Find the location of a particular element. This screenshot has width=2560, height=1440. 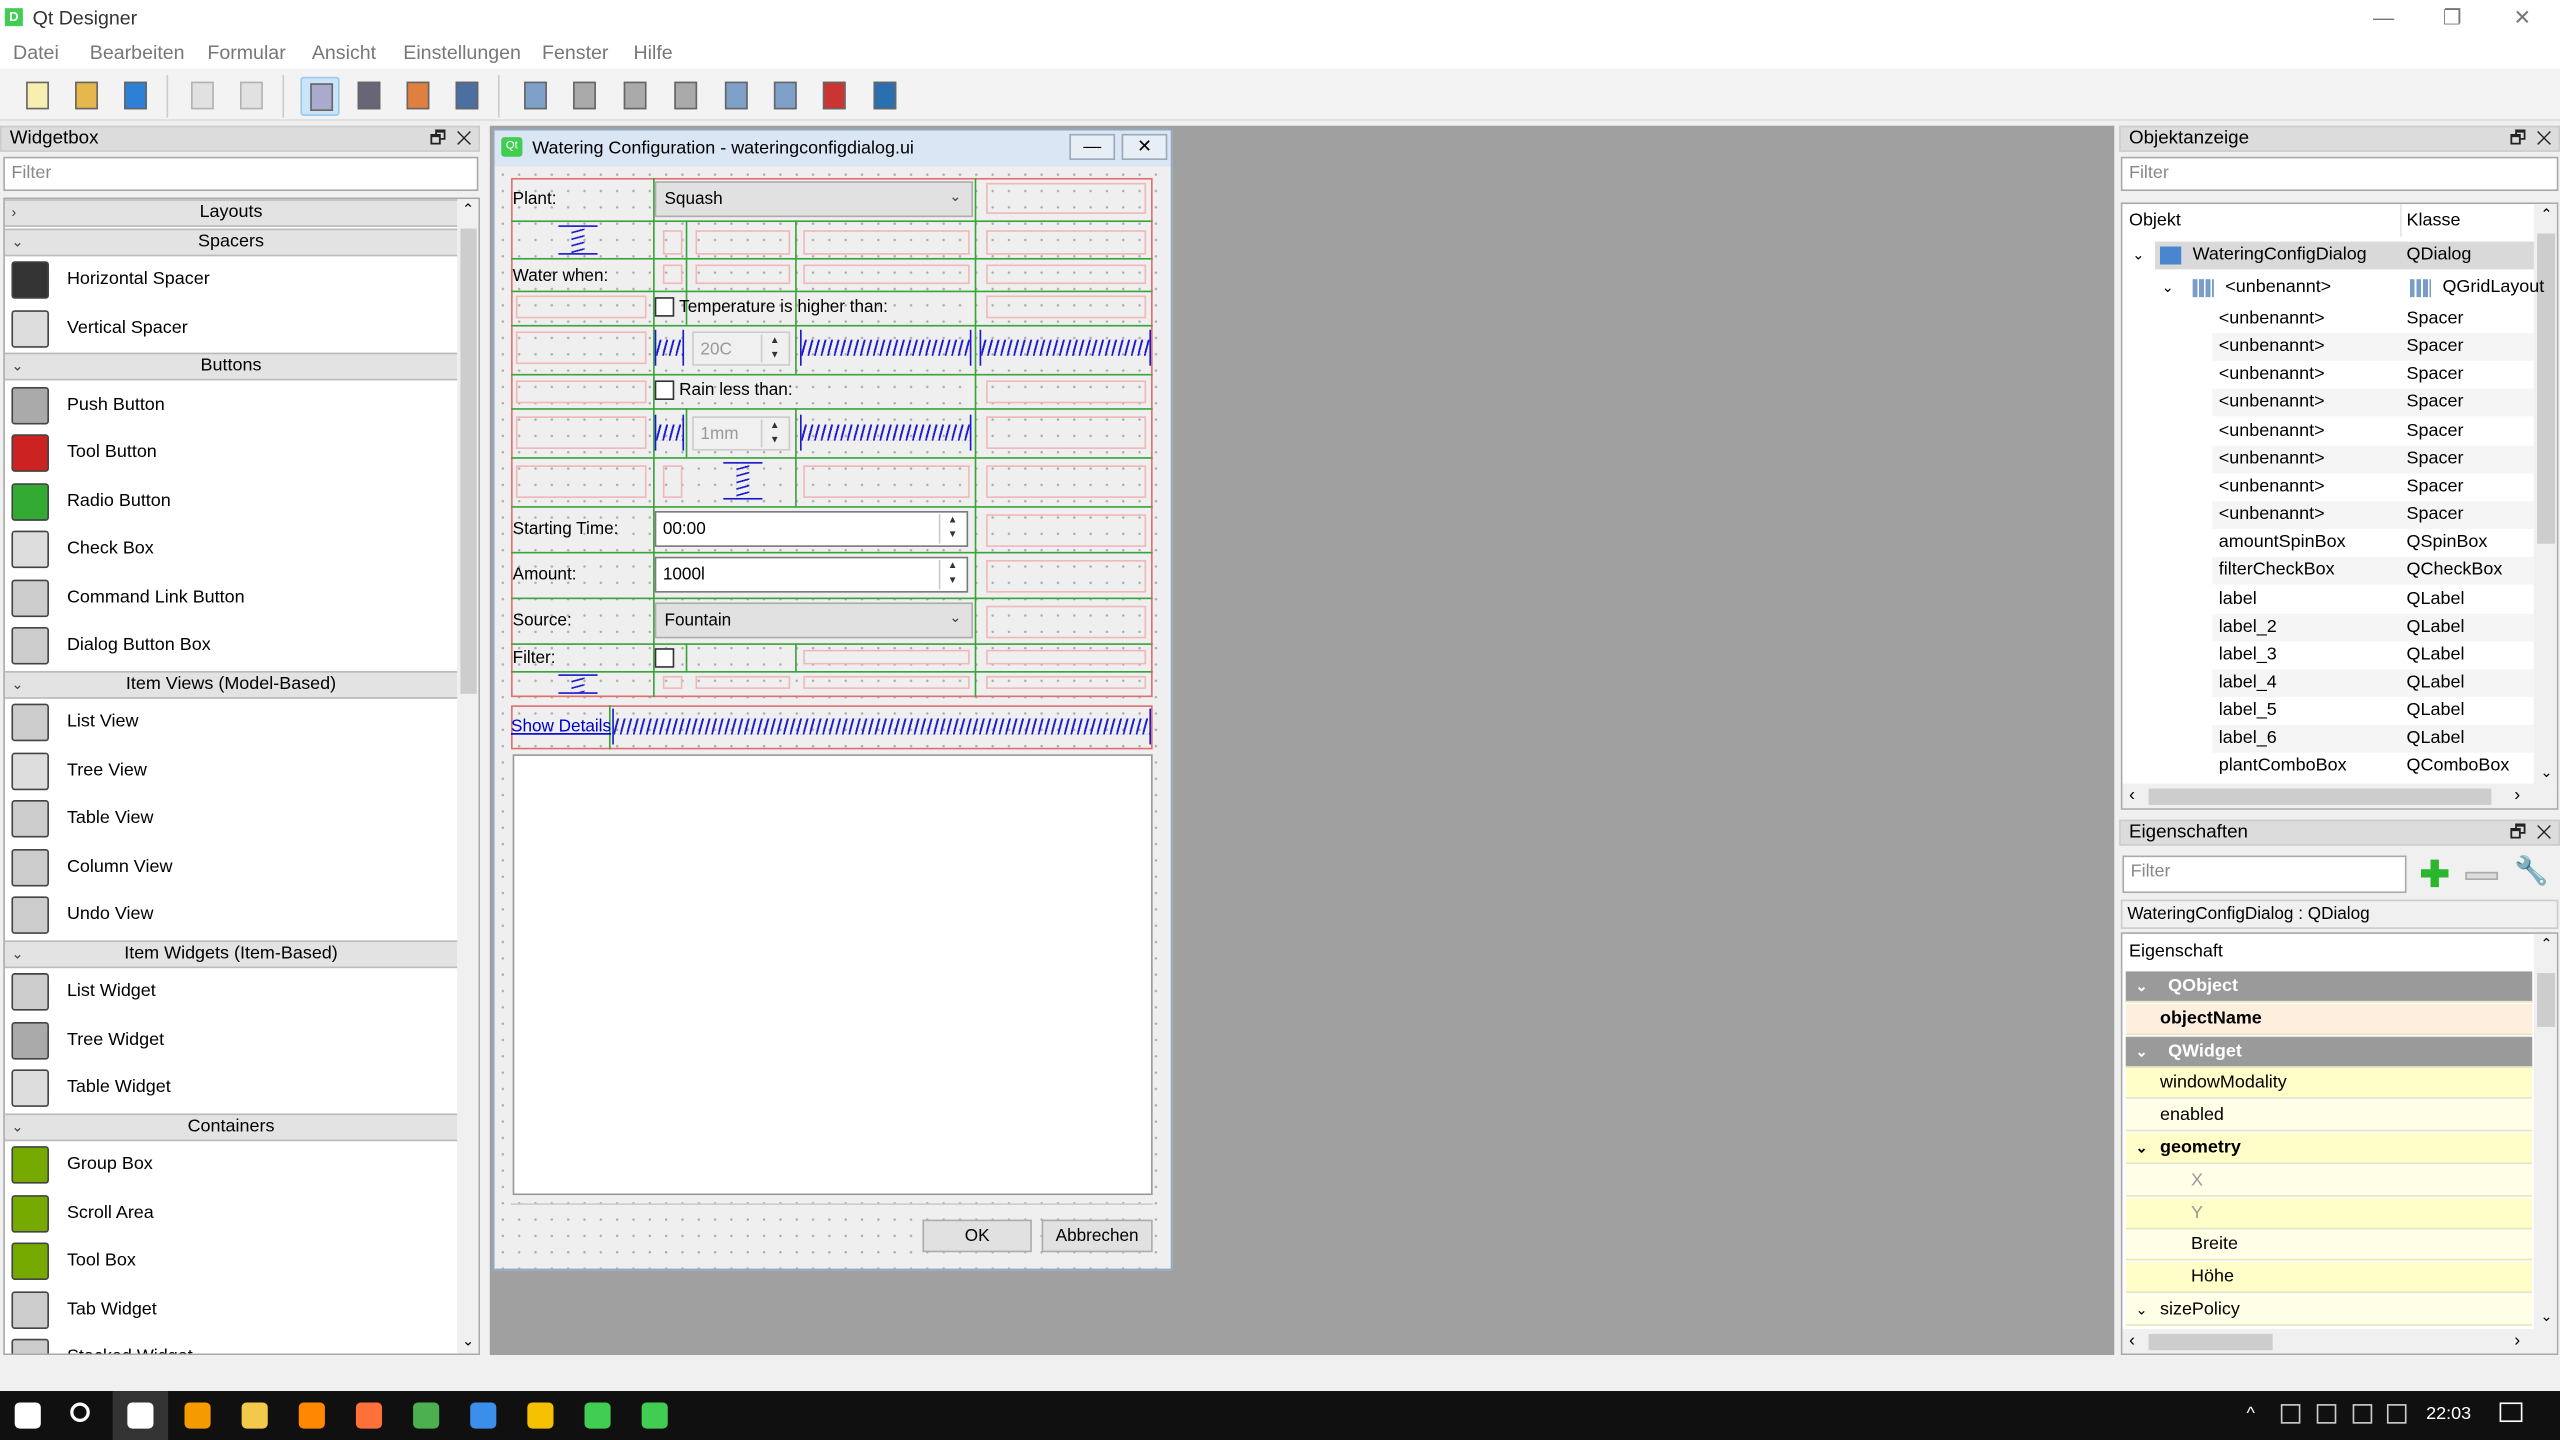

layout-vertical-button is located at coordinates (584, 96).